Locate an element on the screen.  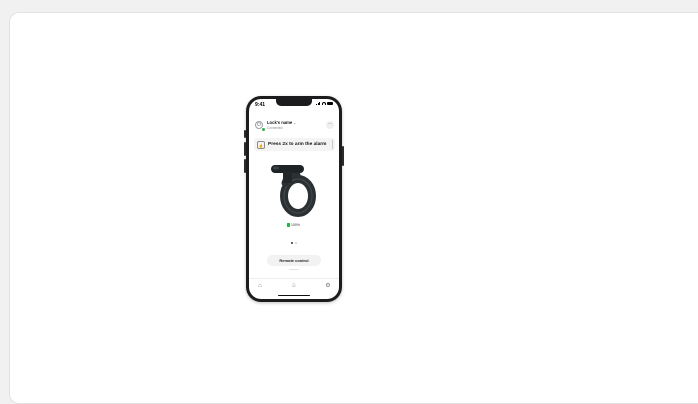
battery-percent: 100% is located at coordinates (295, 225).